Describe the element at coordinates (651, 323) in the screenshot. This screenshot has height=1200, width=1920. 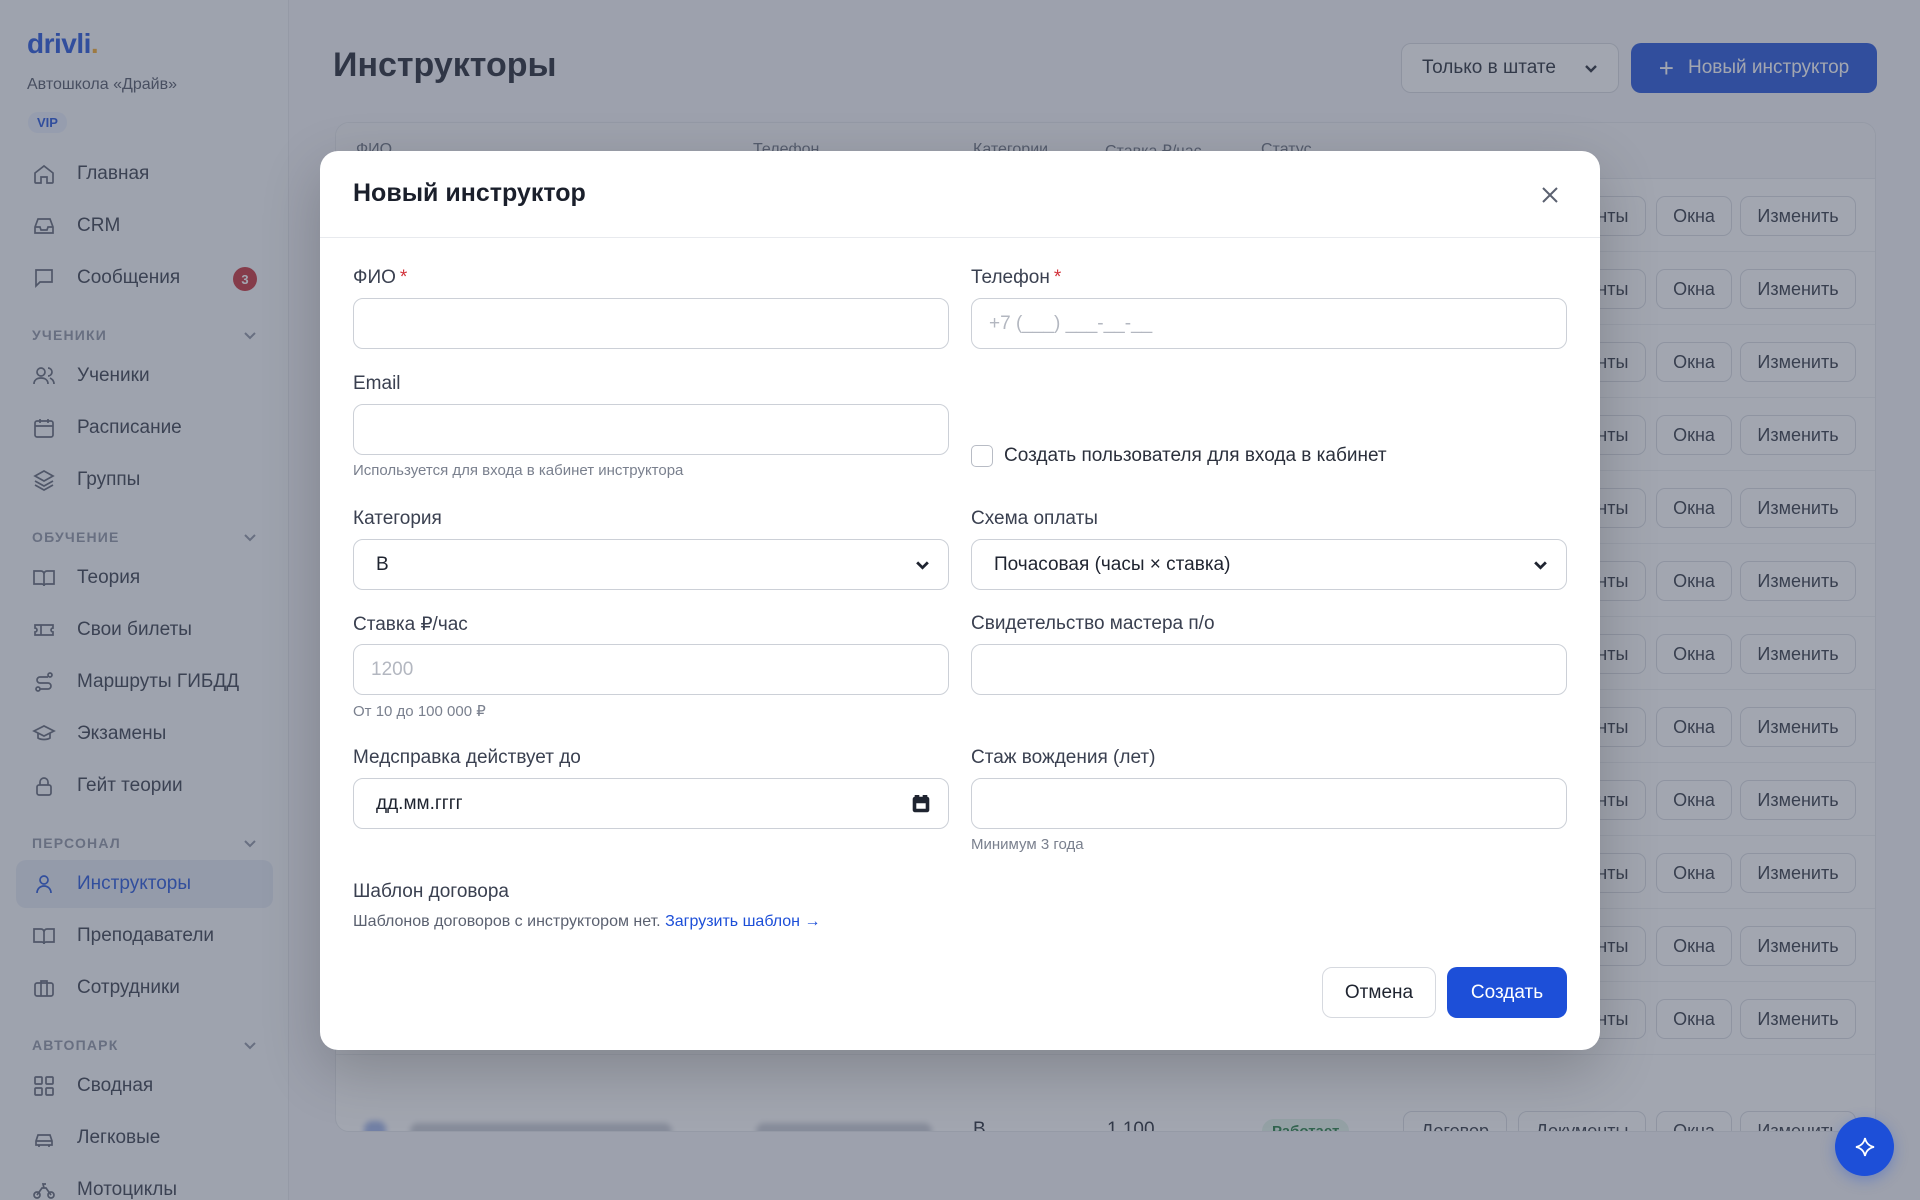
I see `fio-input` at that location.